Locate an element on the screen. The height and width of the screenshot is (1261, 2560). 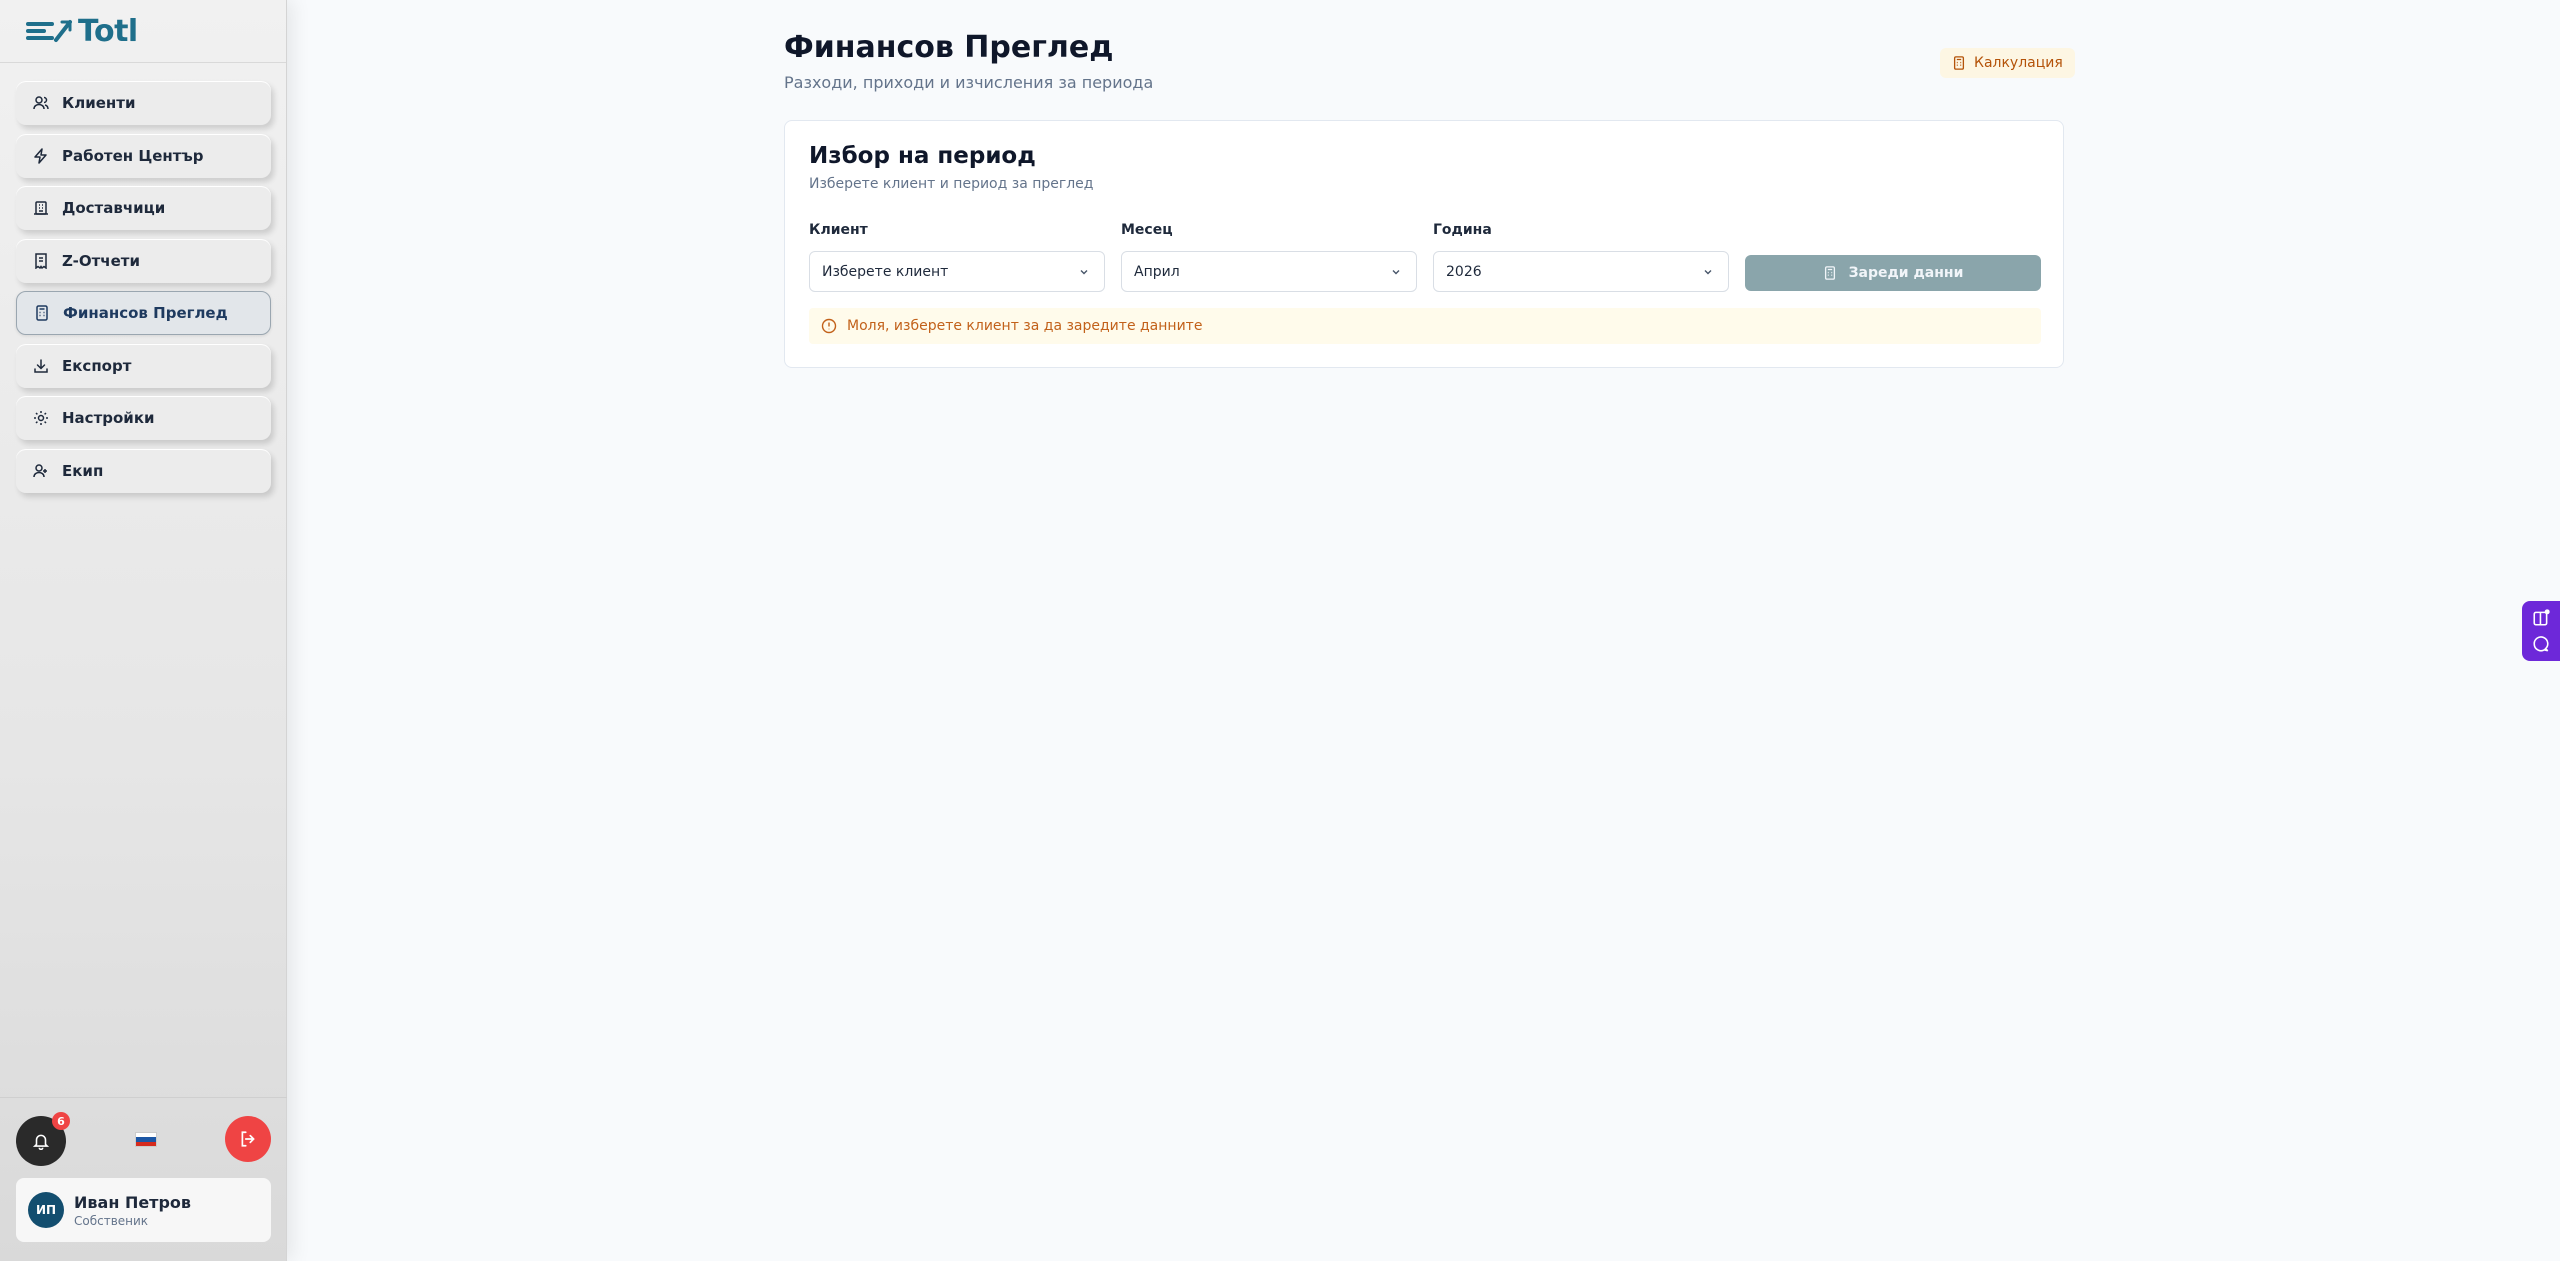
support-widget is located at coordinates (2541, 631).